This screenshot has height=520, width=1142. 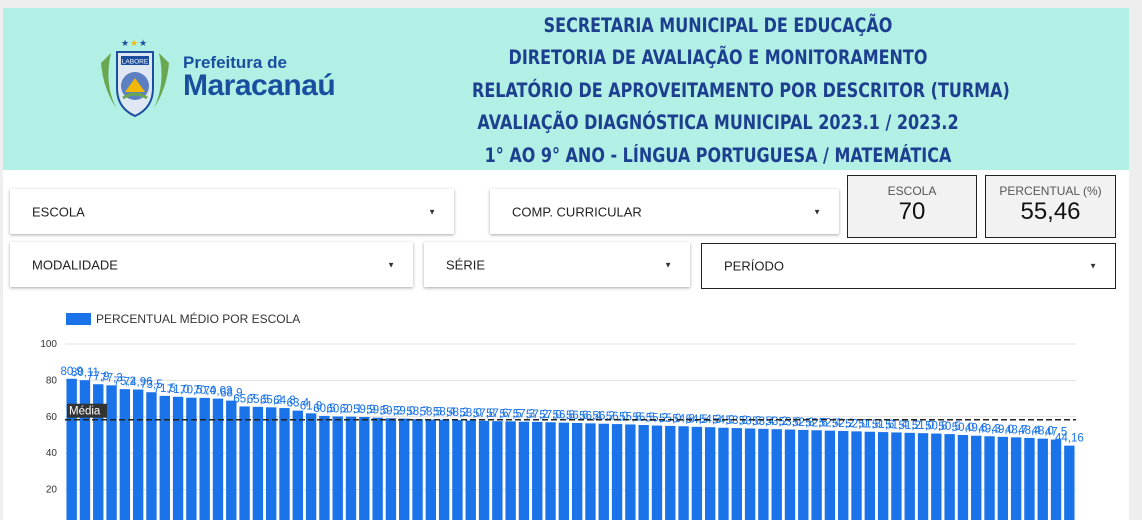 I want to click on escola-score-label: ESCOLA, so click(x=912, y=191).